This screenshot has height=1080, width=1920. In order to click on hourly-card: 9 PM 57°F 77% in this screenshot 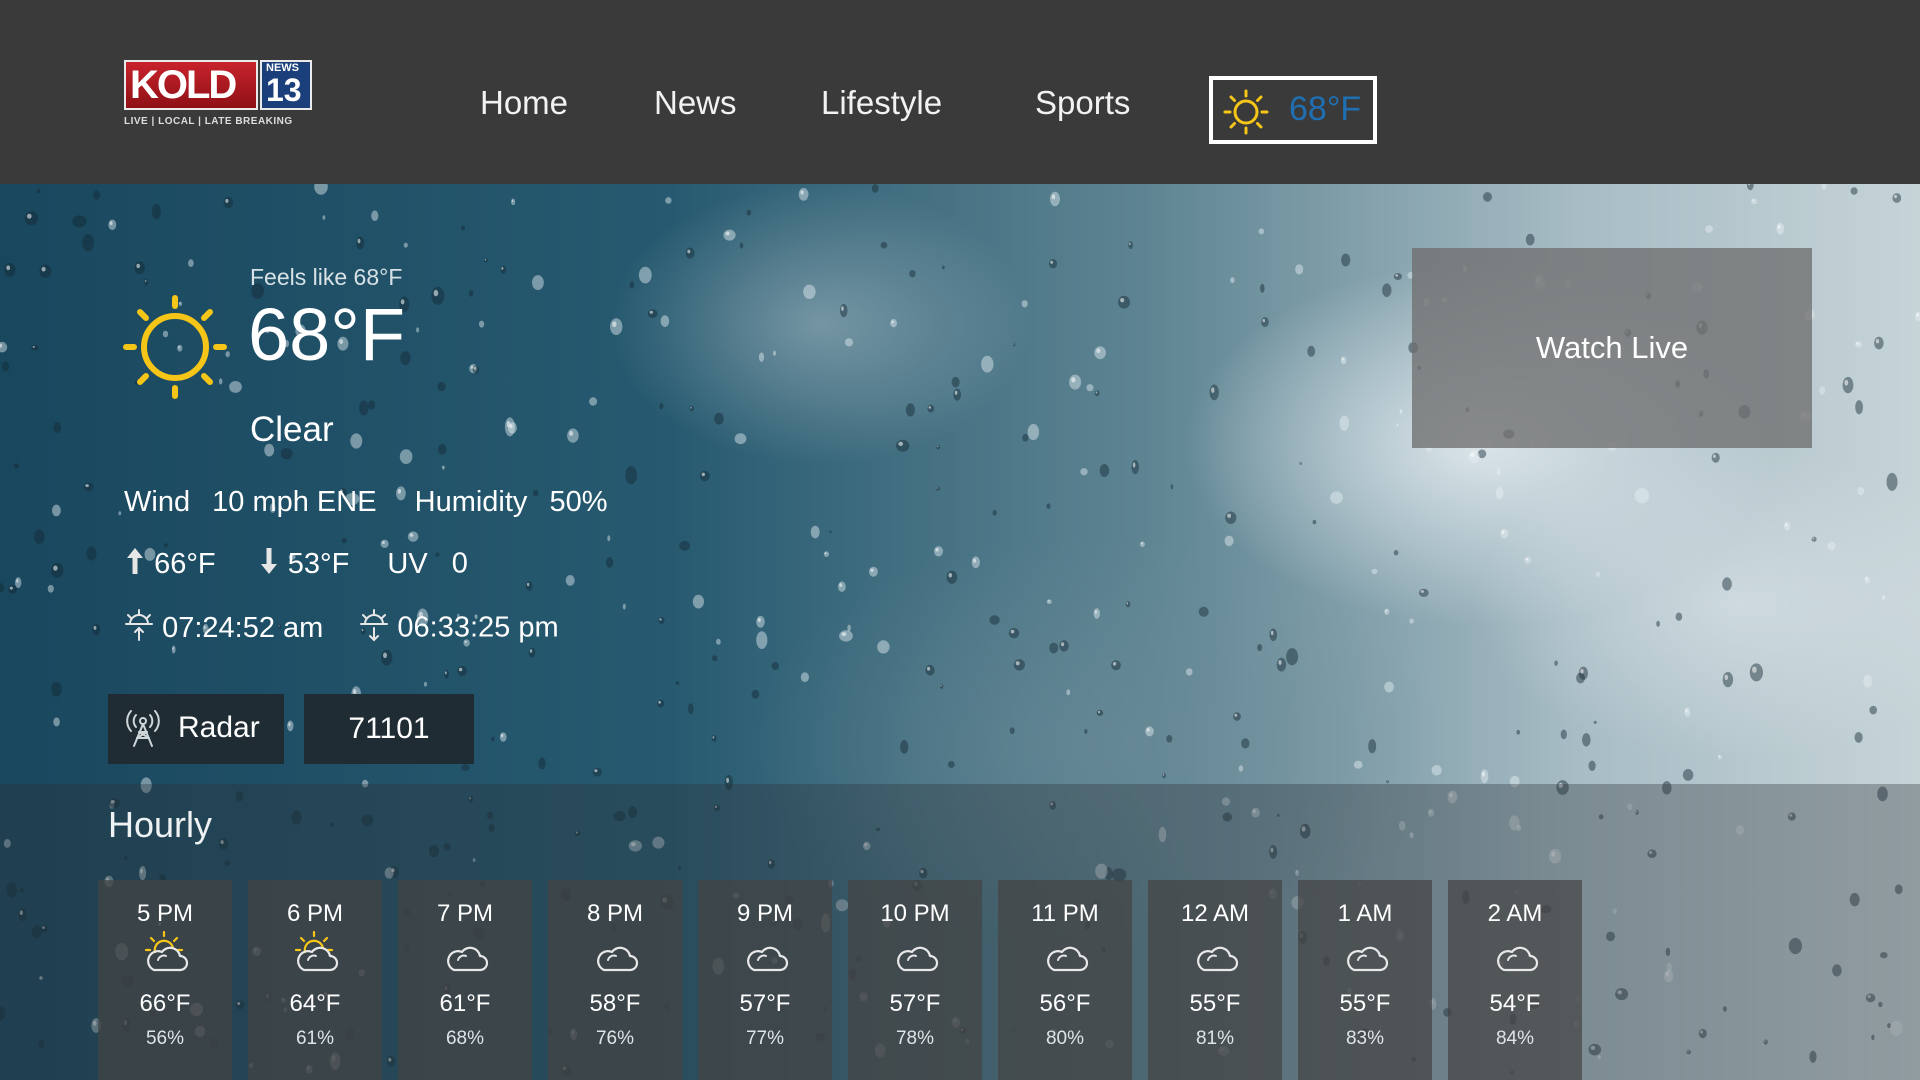, I will do `click(765, 980)`.